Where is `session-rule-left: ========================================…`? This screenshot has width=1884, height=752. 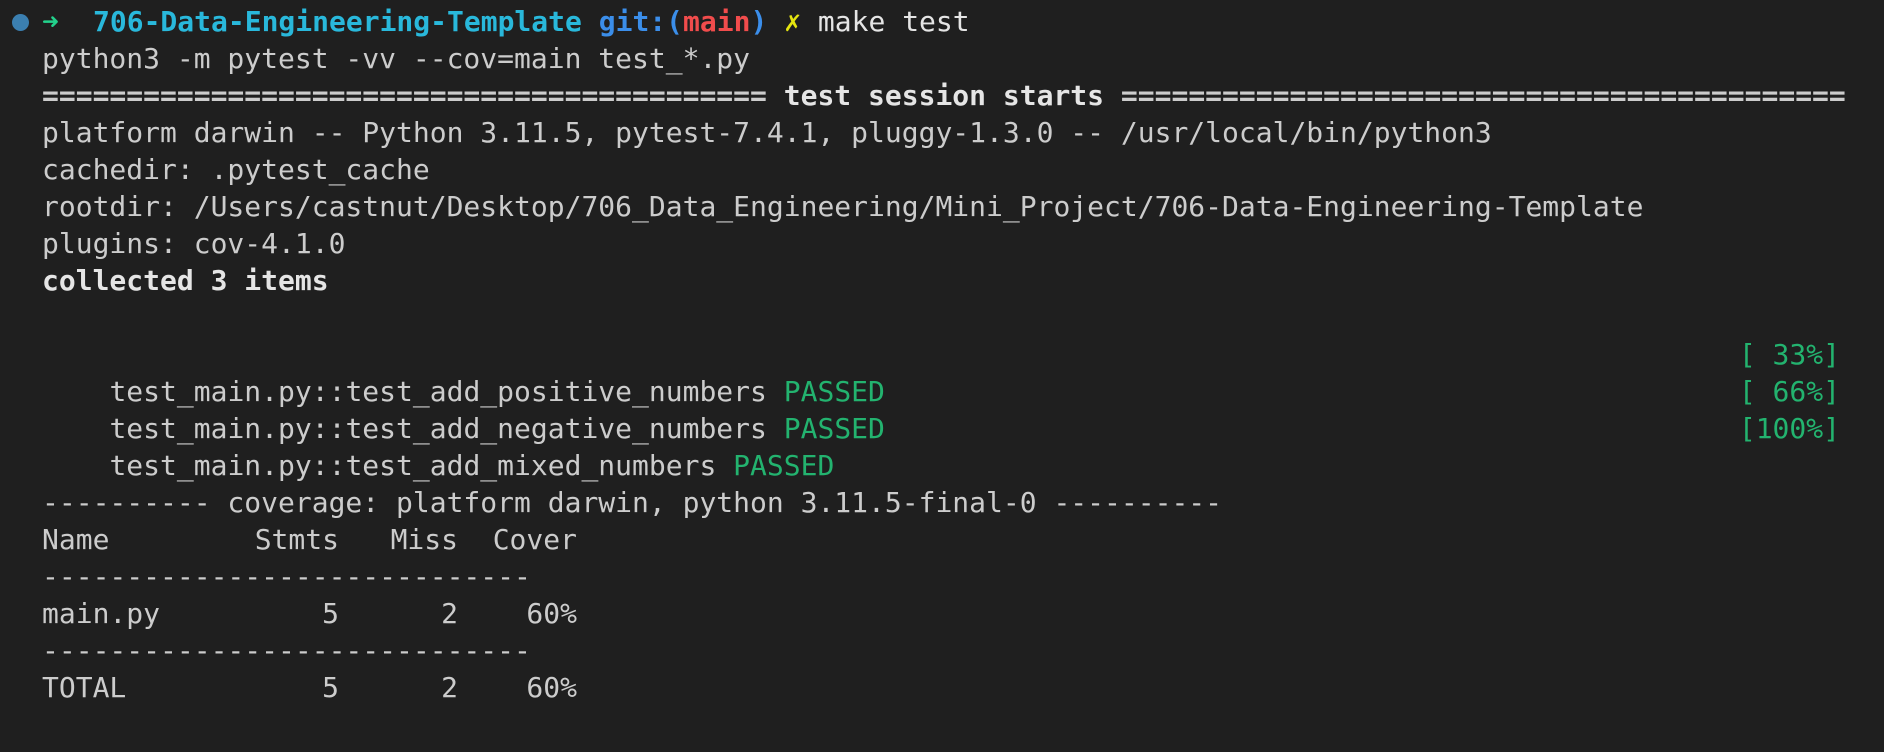
session-rule-left: ========================================… is located at coordinates (404, 95).